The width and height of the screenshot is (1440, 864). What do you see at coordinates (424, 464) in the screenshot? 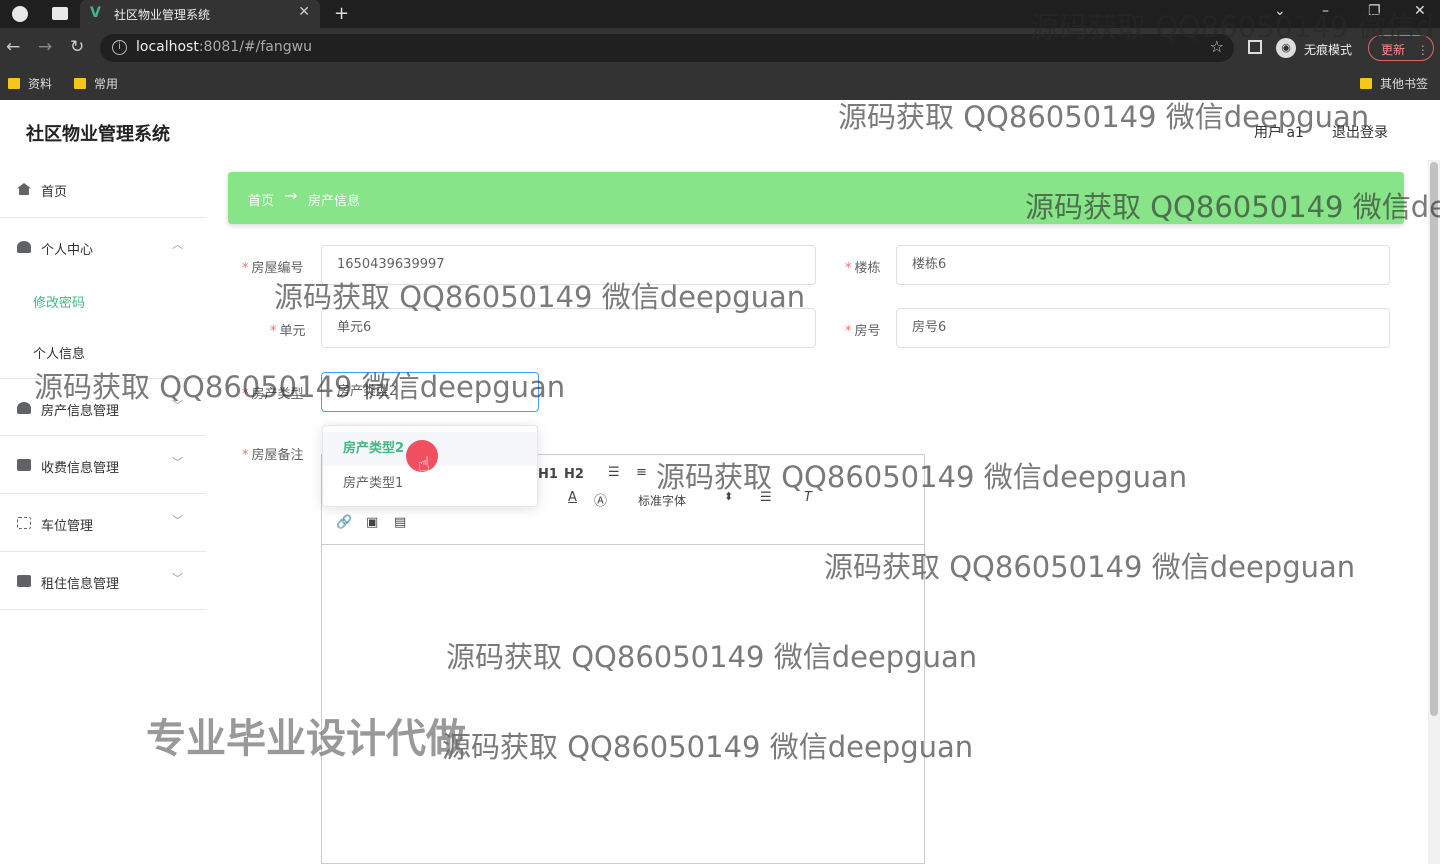
I see `hand-cursor-icon: ☝` at bounding box center [424, 464].